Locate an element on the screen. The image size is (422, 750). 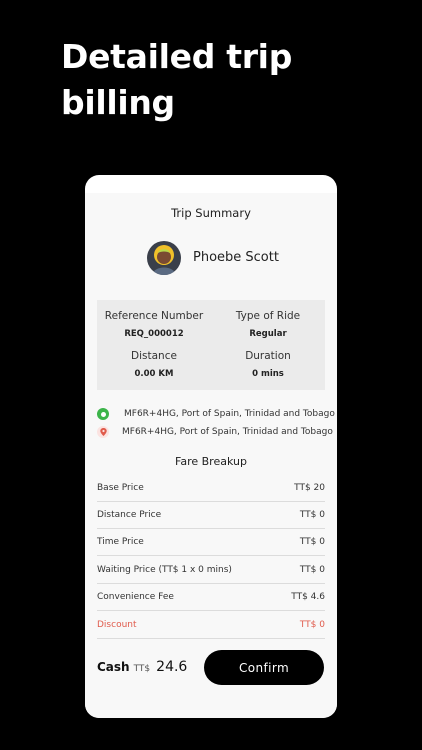
ride-type-cell: Type of Ride Regular is located at coordinates (268, 324).